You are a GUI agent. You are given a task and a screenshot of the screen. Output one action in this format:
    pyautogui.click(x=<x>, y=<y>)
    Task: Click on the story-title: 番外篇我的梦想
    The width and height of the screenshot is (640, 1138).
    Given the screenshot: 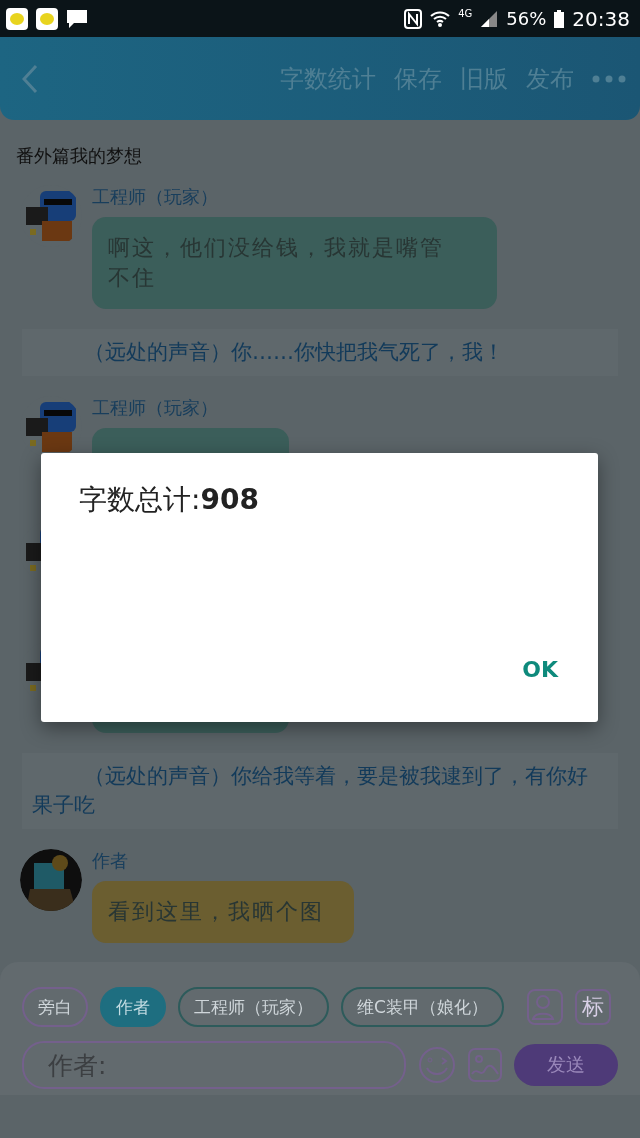 What is the action you would take?
    pyautogui.click(x=79, y=156)
    